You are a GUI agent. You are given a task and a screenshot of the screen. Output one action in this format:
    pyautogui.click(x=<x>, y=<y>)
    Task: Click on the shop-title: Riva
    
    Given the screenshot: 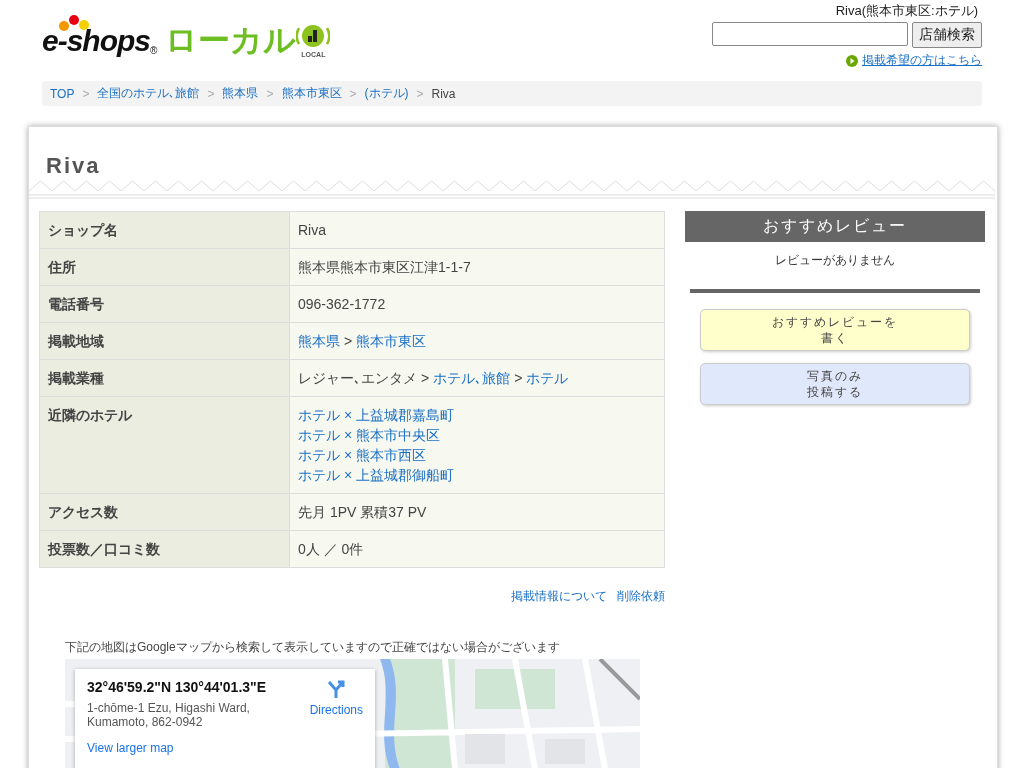 What is the action you would take?
    pyautogui.click(x=73, y=165)
    